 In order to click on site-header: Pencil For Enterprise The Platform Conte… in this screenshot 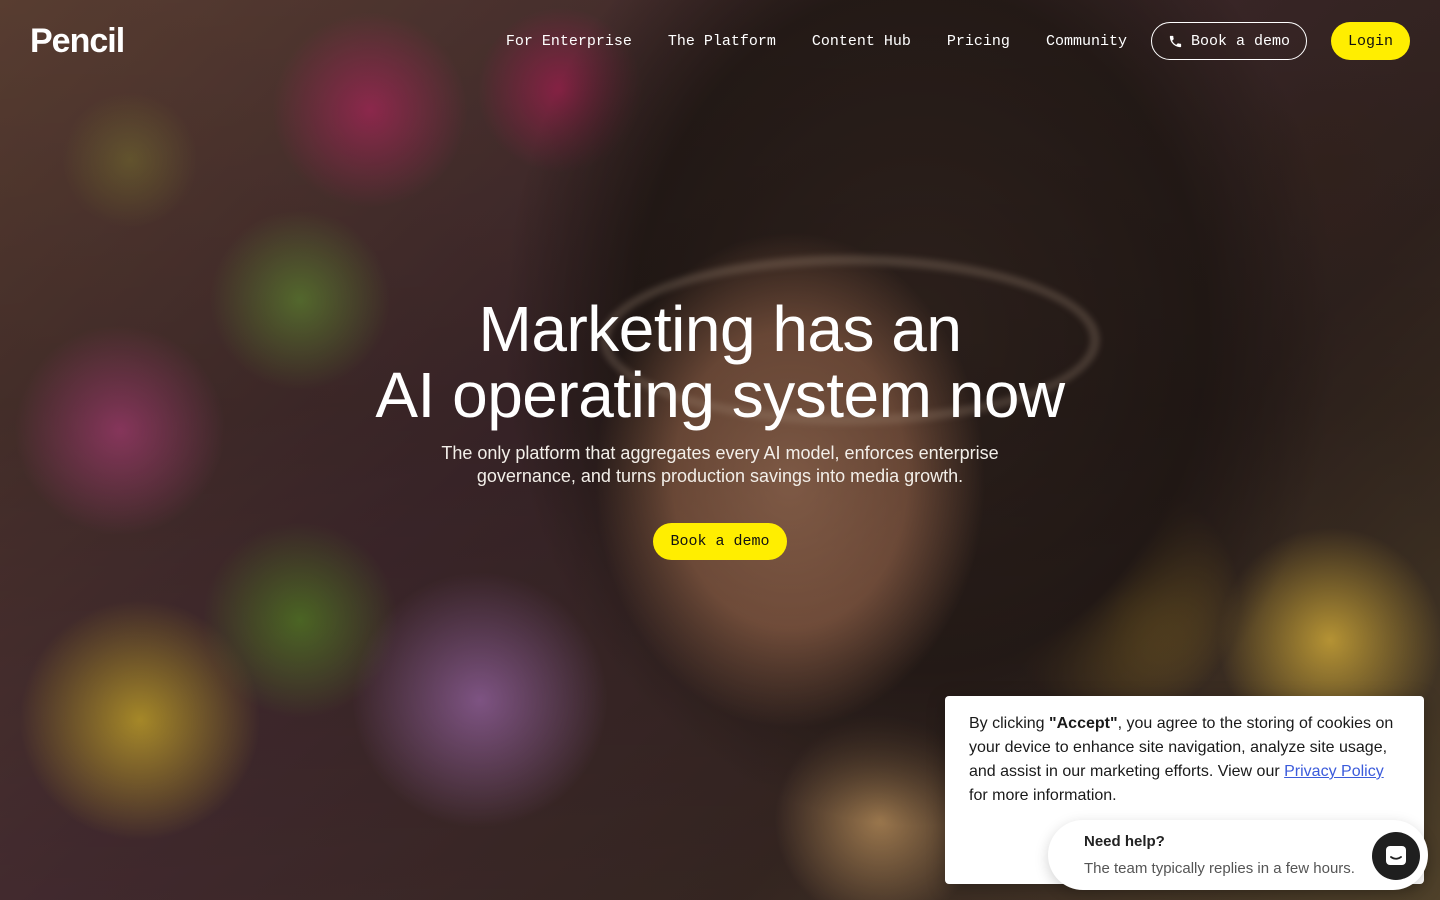, I will do `click(720, 41)`.